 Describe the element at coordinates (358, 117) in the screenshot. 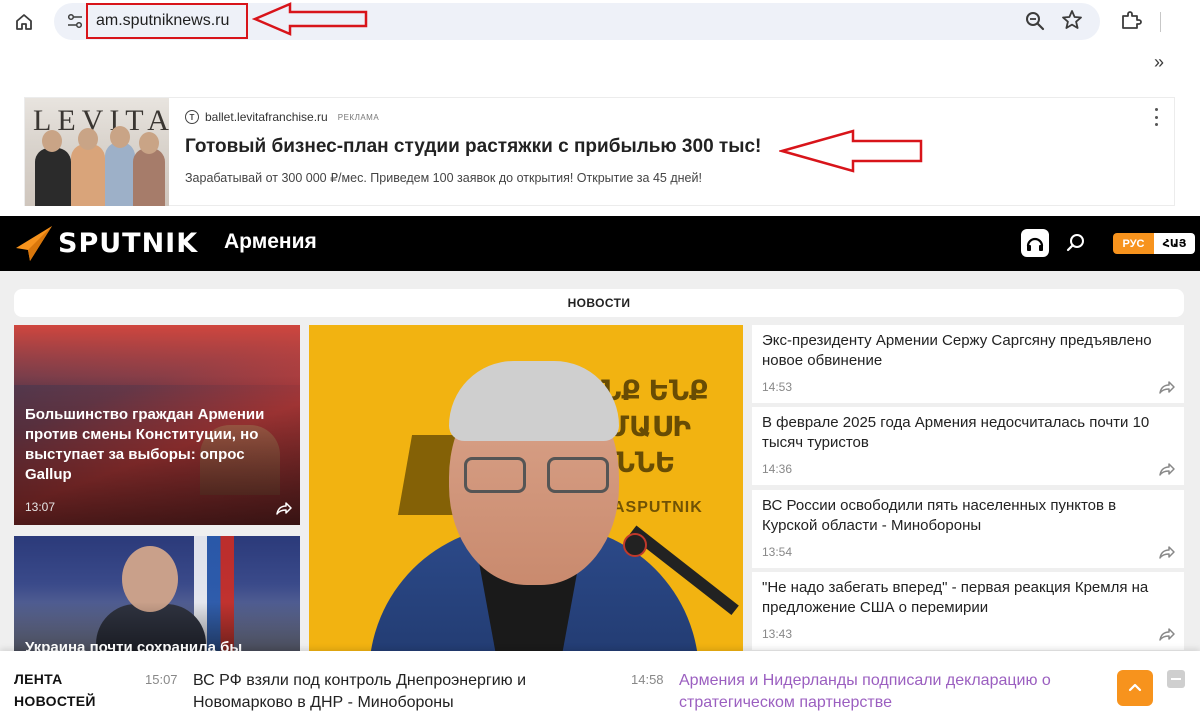

I see `ad-label: РЕКЛАМА` at that location.